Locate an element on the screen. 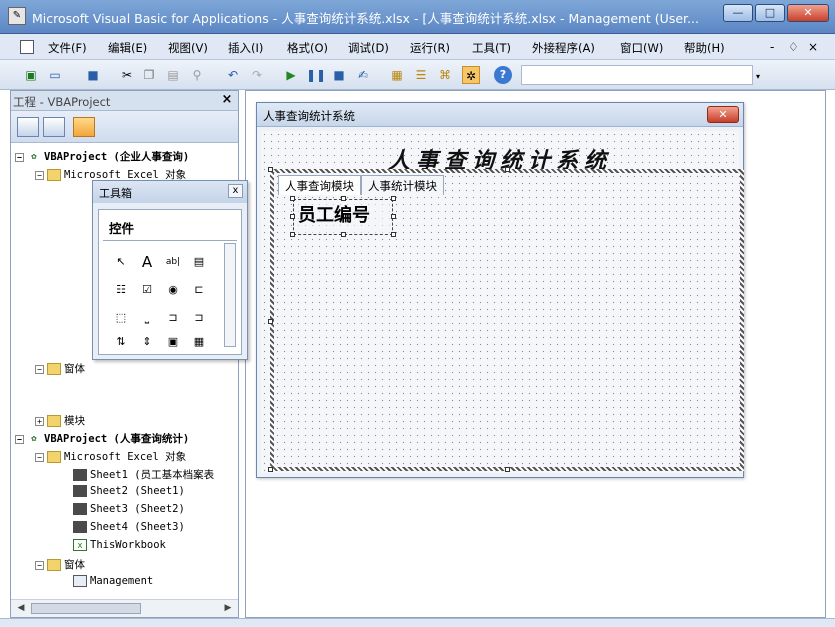 Image resolution: width=835 pixels, height=627 pixels. view-code-icon is located at coordinates (28, 127).